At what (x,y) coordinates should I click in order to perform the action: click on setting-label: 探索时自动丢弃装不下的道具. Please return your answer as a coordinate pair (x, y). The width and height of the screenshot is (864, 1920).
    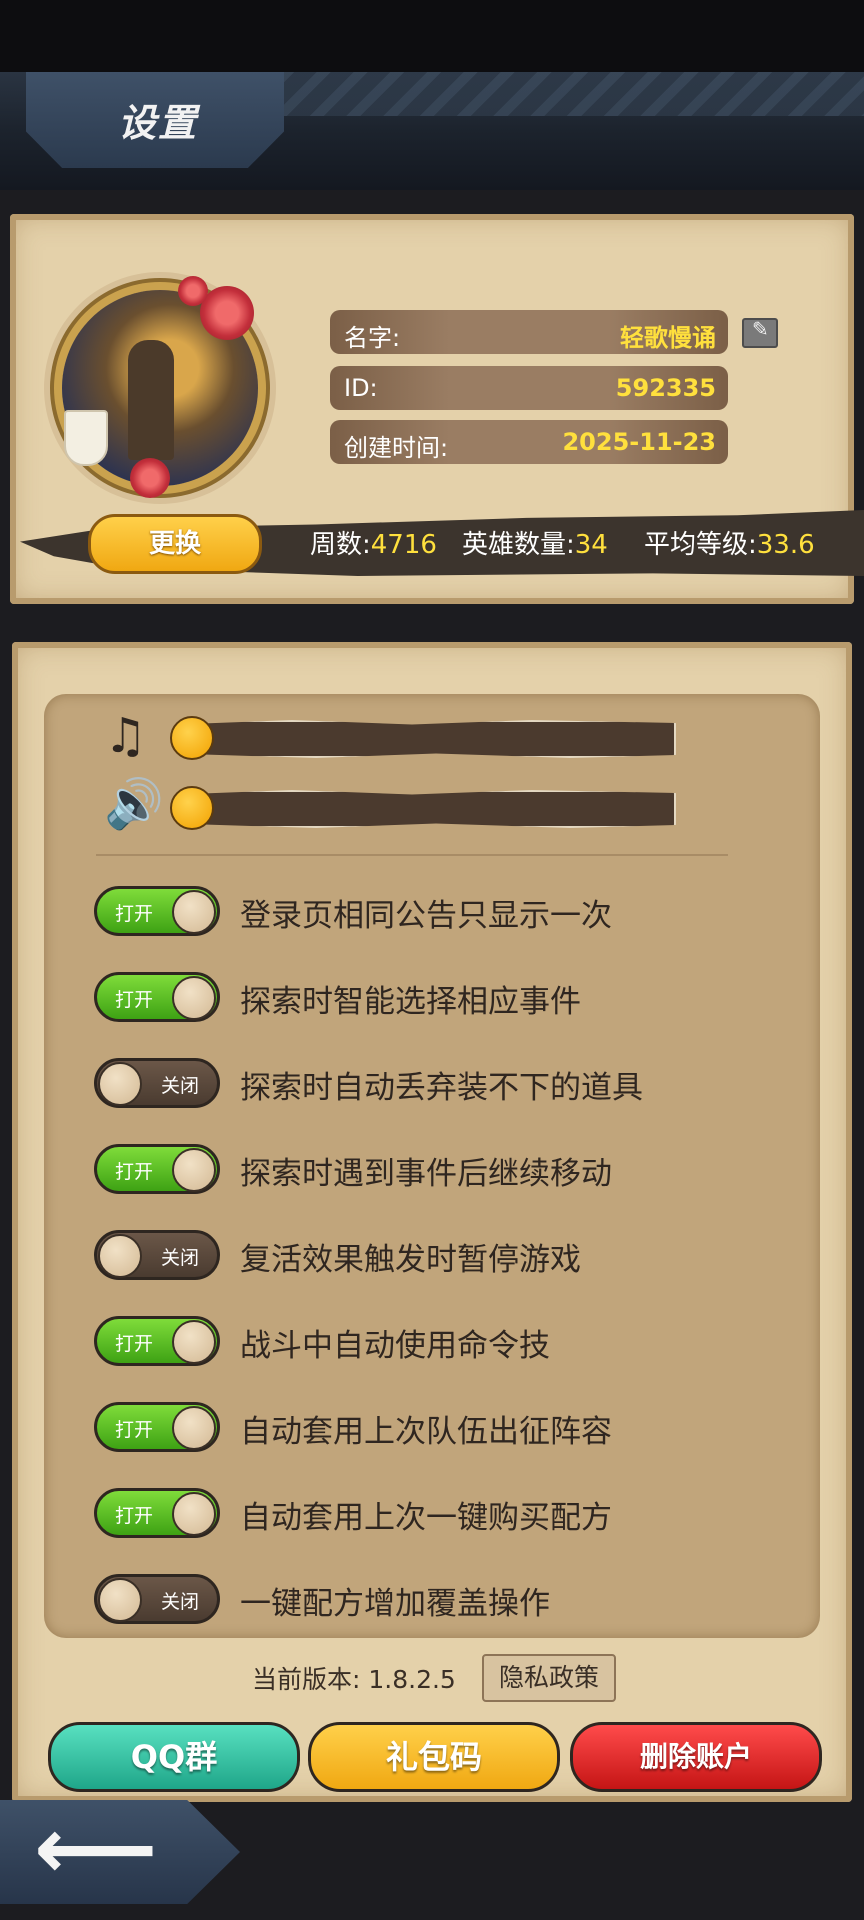
    Looking at the image, I should click on (441, 1088).